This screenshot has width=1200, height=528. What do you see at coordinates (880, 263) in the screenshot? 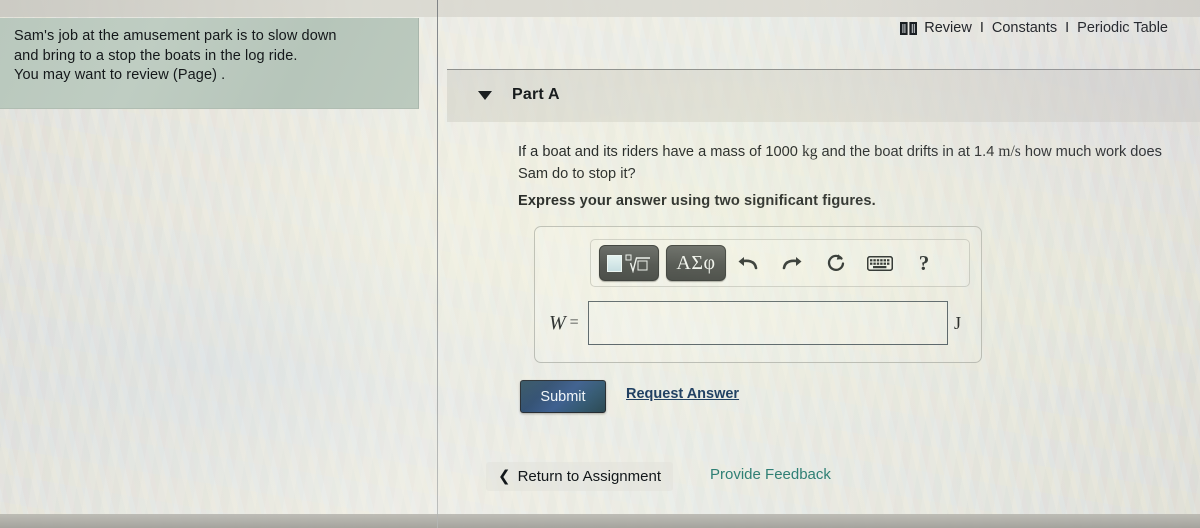
I see `keyboard-icon` at bounding box center [880, 263].